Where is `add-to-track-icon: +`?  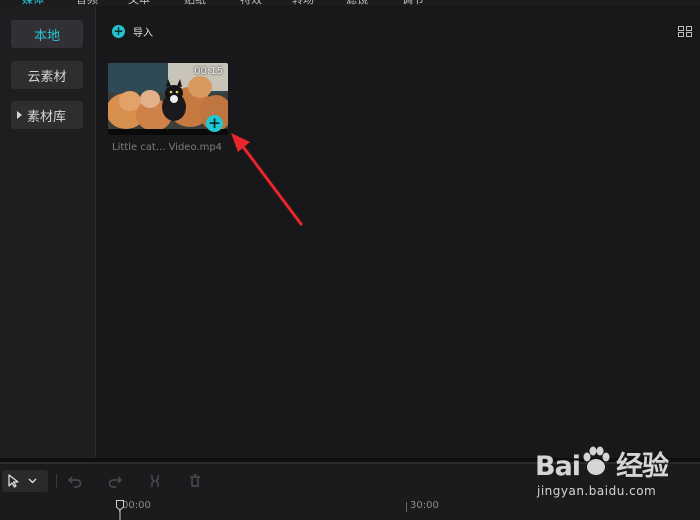 add-to-track-icon: + is located at coordinates (214, 123).